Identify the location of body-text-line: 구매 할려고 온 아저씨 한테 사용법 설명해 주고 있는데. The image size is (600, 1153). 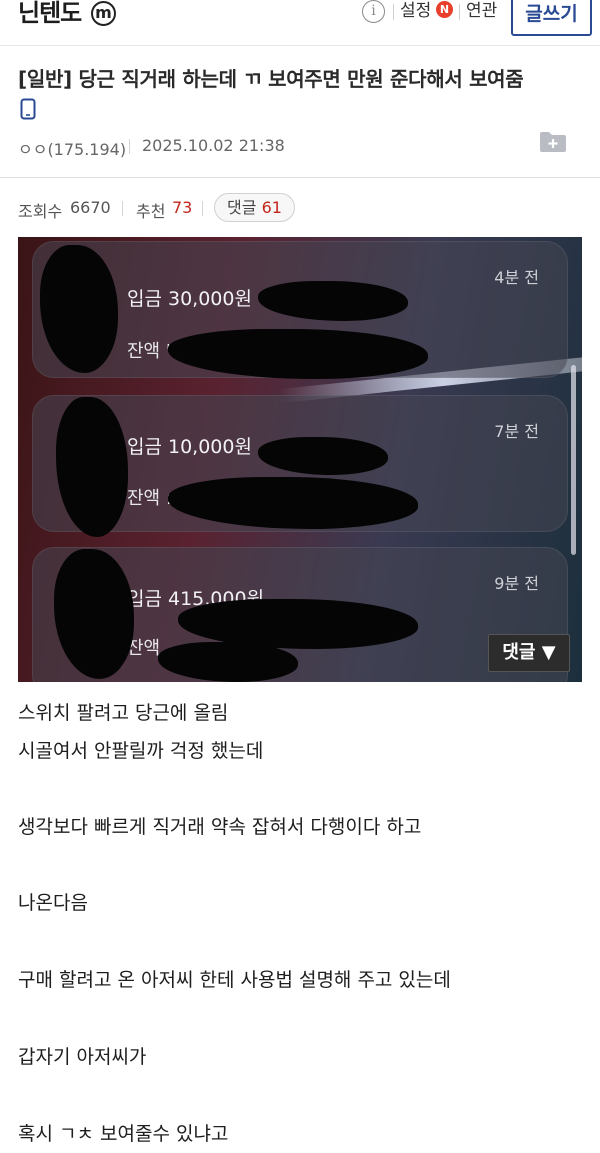
(234, 980).